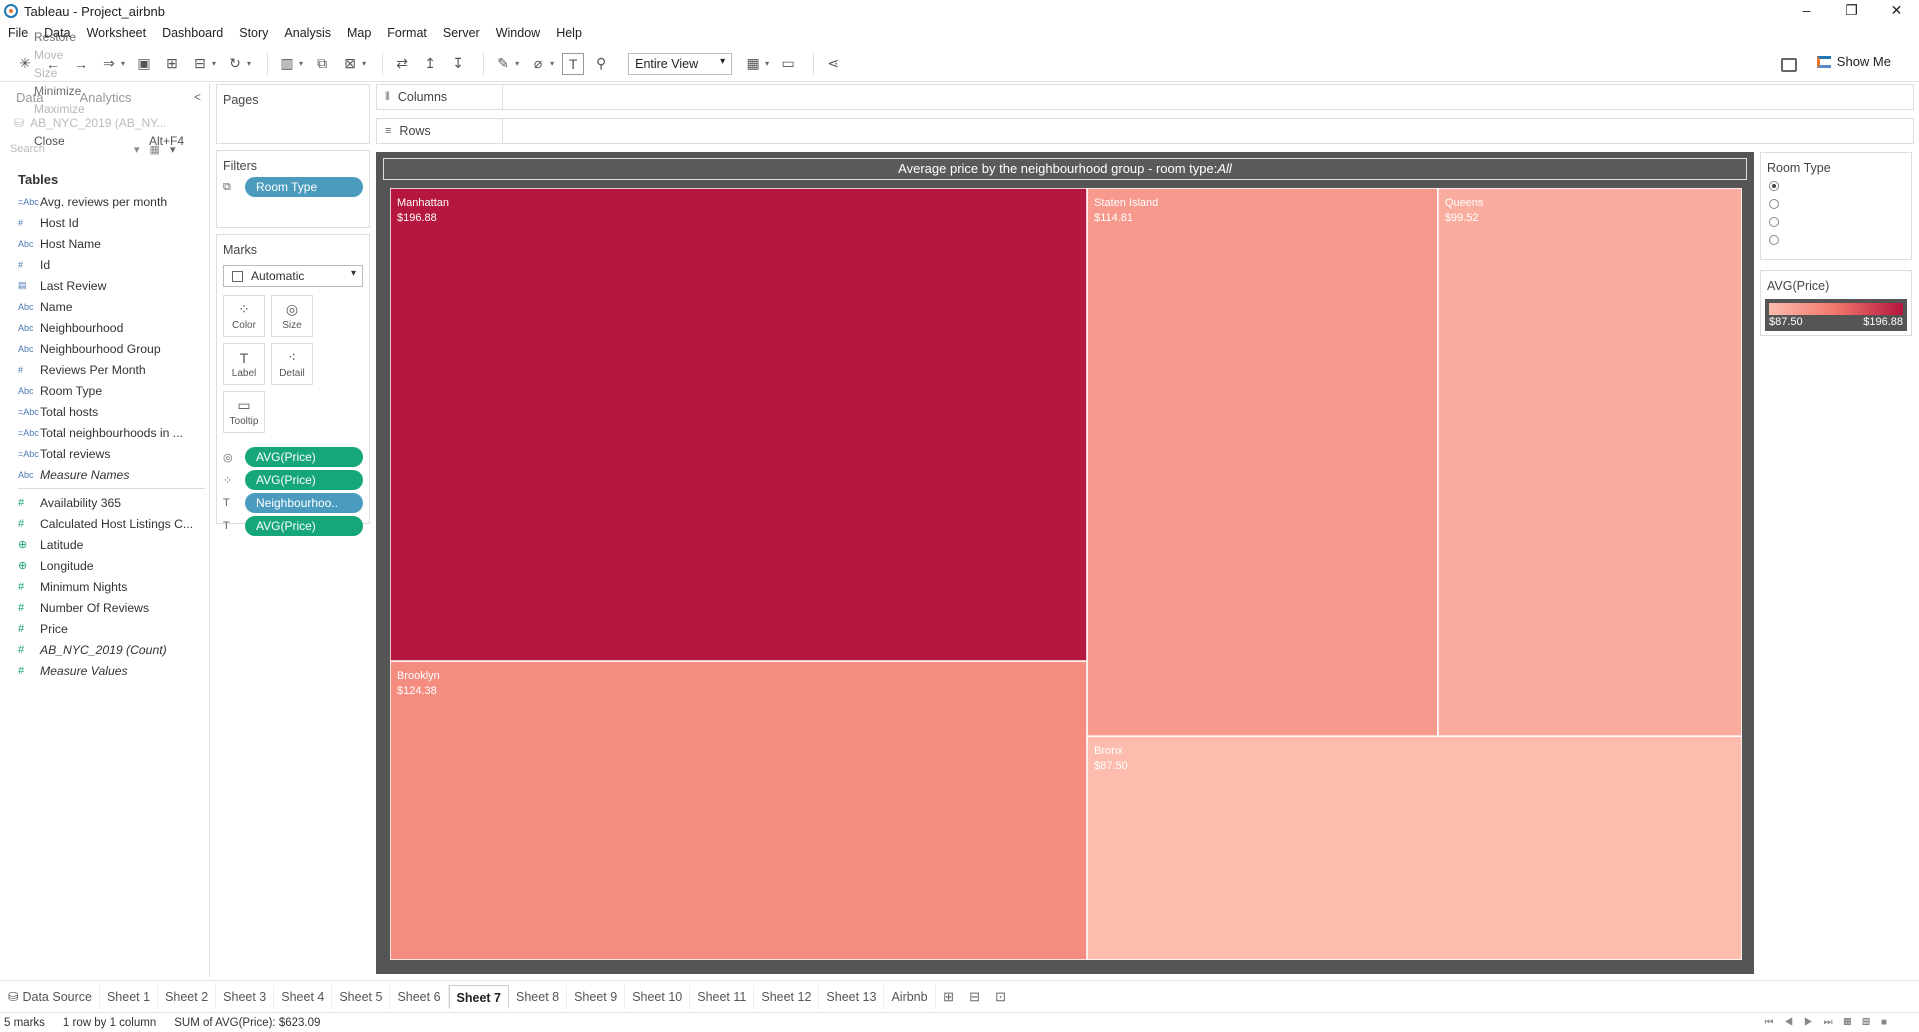 This screenshot has width=1919, height=1032. I want to click on sort-ascending-icon: ↥, so click(430, 64).